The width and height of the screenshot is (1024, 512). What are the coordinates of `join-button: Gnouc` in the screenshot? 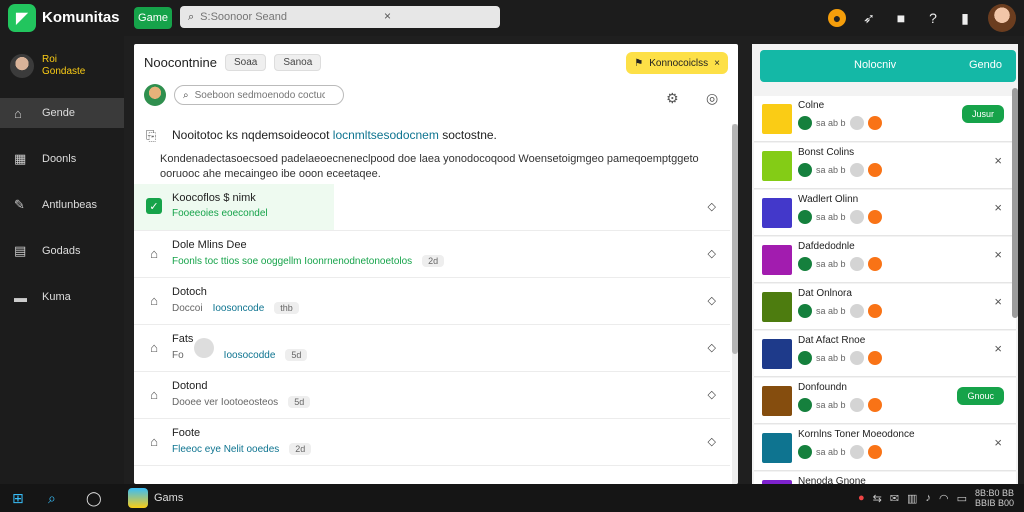 It's located at (980, 396).